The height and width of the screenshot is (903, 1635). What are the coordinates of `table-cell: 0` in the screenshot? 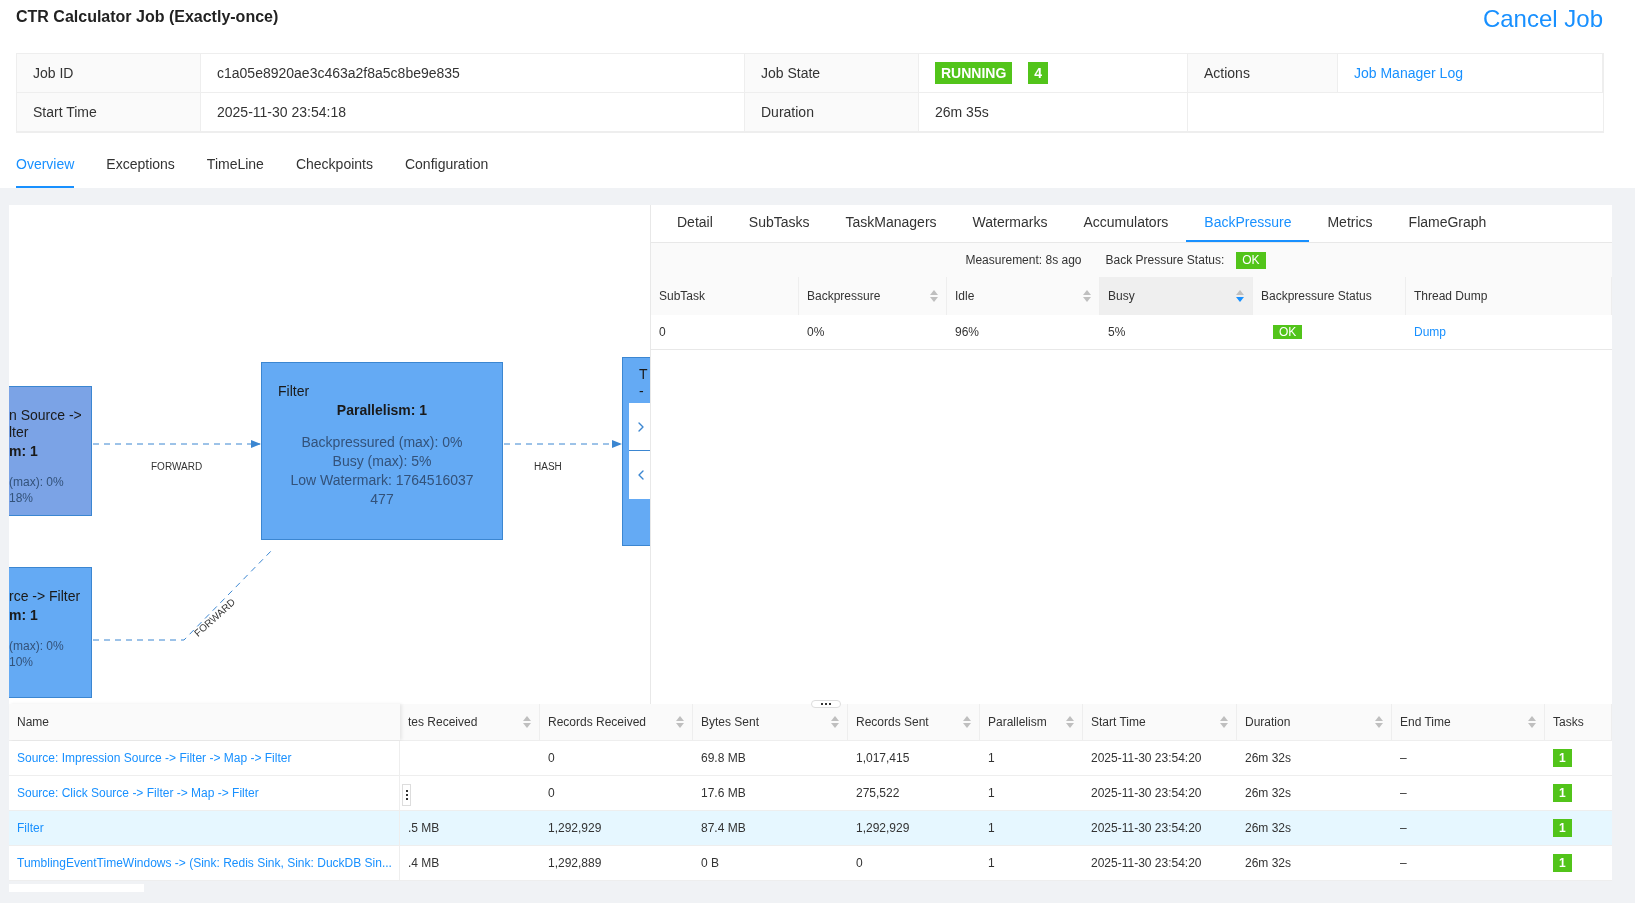 It's located at (662, 332).